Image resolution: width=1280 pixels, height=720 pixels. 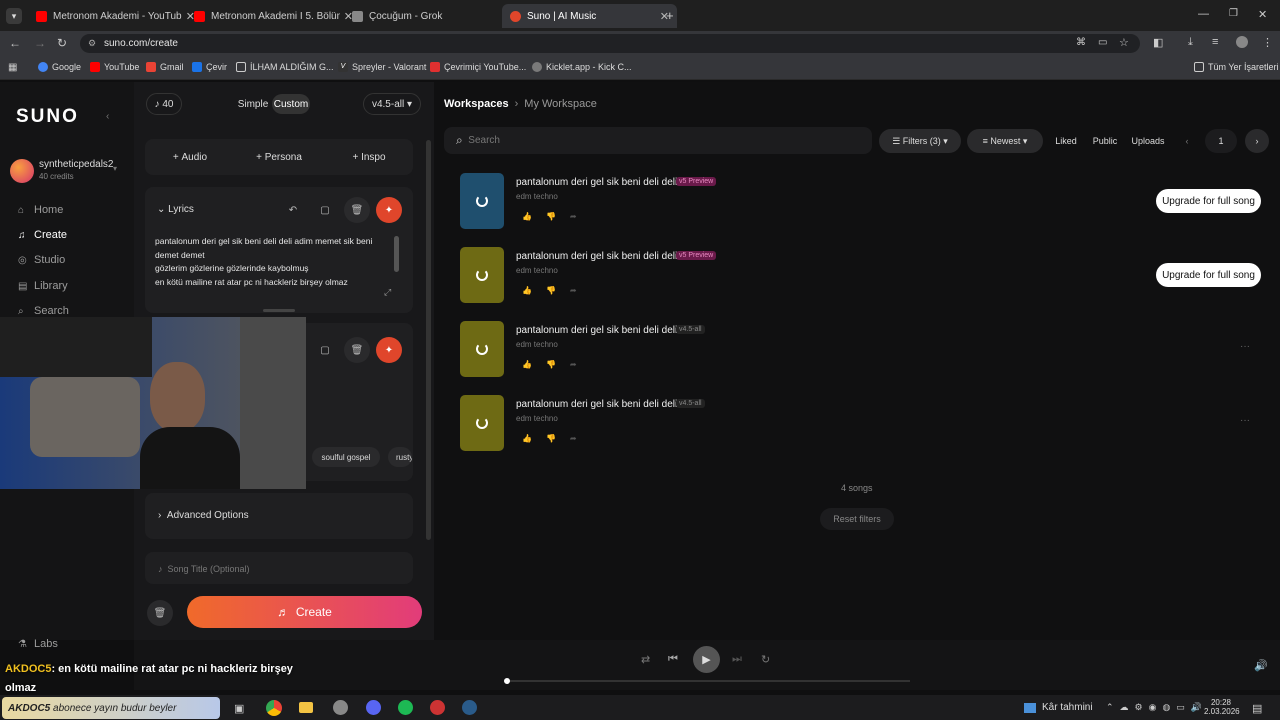 I want to click on next-icon: ⏭, so click(x=737, y=659).